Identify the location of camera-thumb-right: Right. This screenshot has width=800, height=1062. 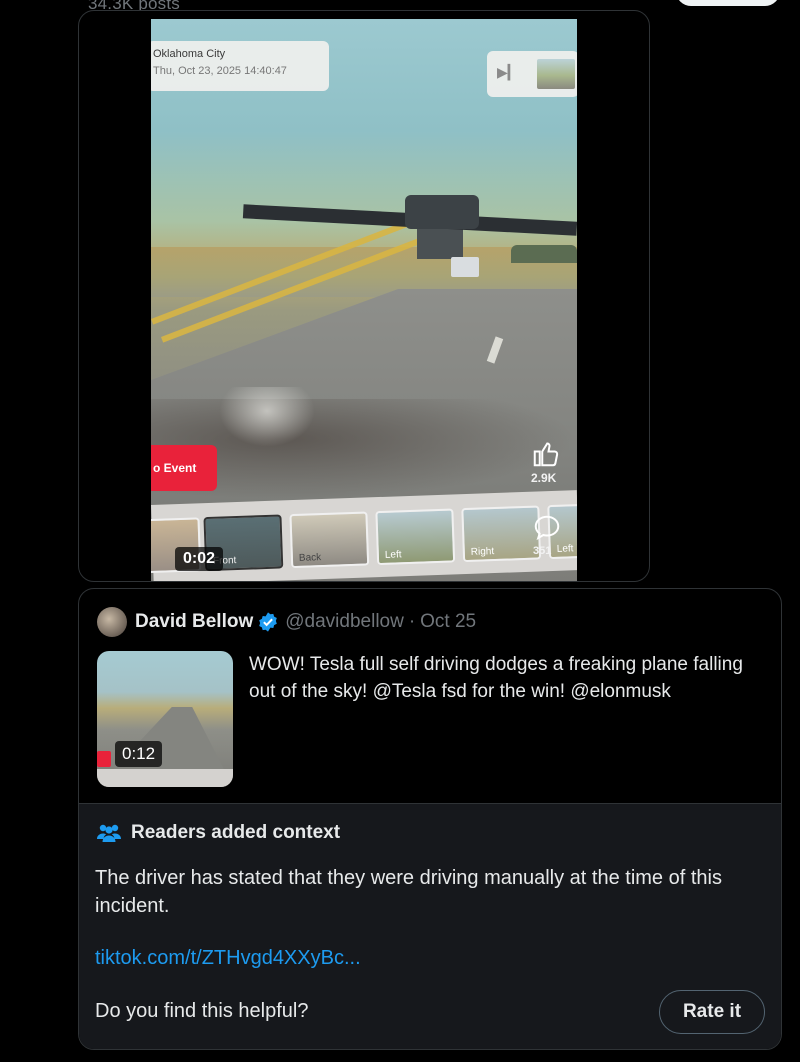
(501, 534).